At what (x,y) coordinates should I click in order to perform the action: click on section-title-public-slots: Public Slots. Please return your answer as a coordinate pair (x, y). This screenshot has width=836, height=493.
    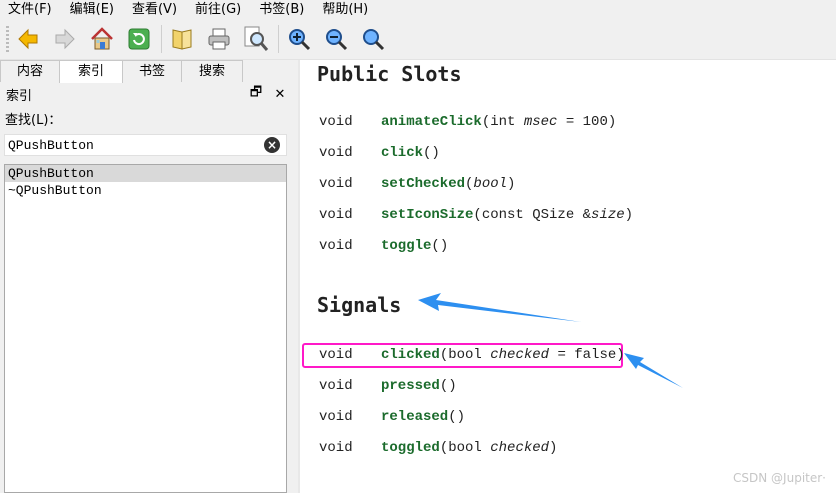
    Looking at the image, I should click on (389, 74).